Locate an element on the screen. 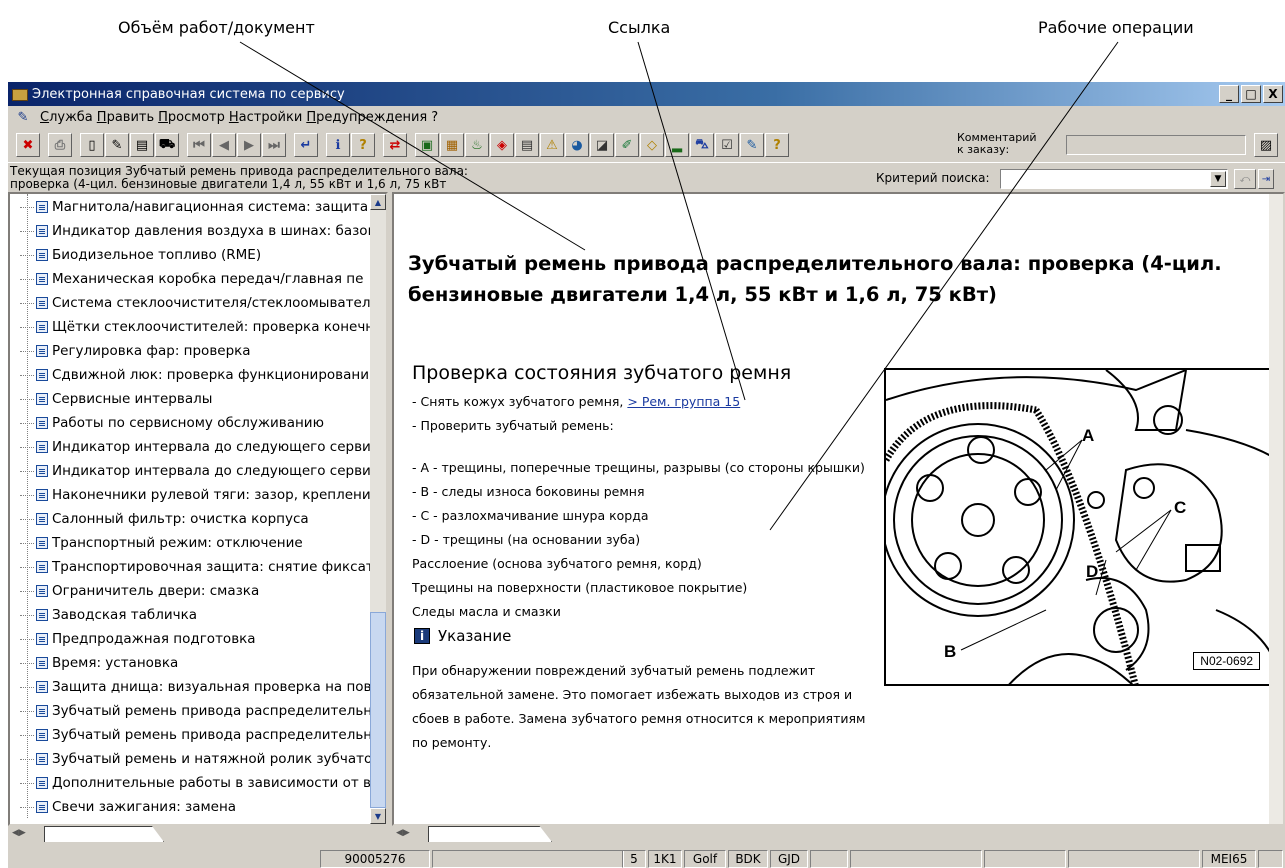  menu-settings: Настройки is located at coordinates (265, 117).